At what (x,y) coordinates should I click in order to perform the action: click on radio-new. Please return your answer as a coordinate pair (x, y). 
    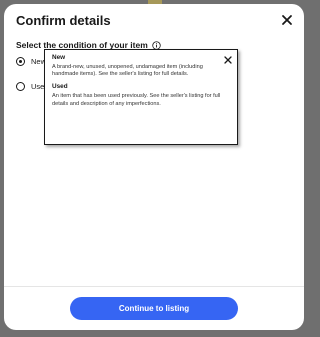
    Looking at the image, I should click on (20, 61).